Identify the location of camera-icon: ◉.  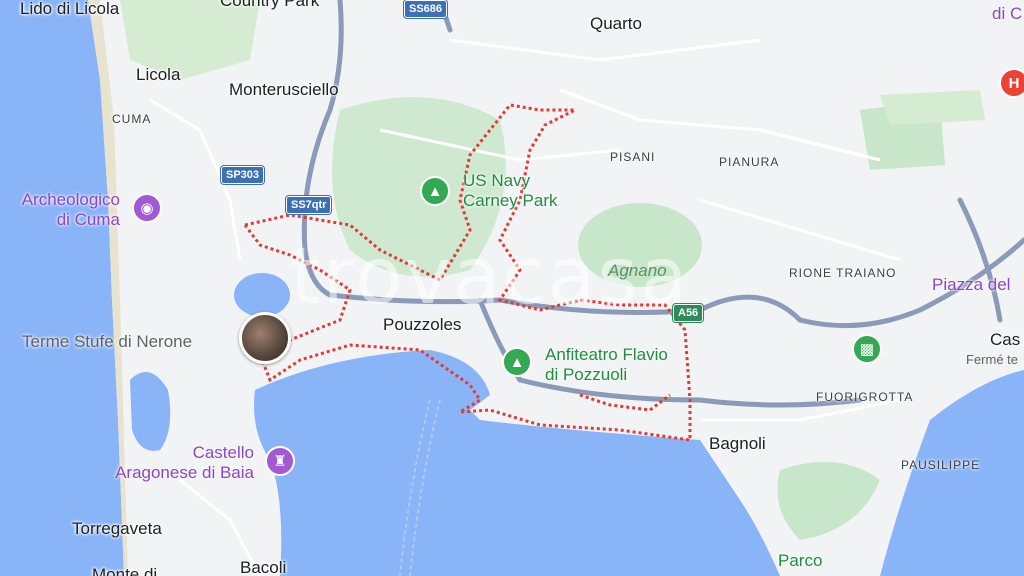
(147, 208).